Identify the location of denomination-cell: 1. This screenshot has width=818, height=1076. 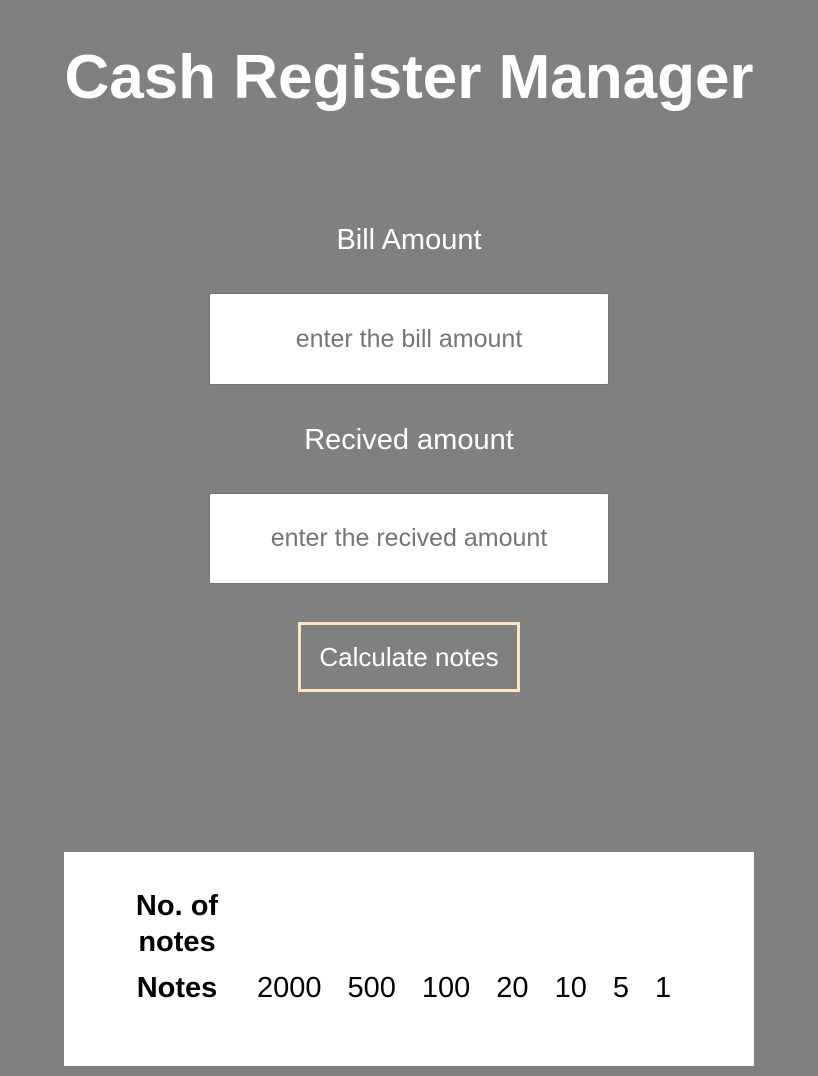
(663, 988).